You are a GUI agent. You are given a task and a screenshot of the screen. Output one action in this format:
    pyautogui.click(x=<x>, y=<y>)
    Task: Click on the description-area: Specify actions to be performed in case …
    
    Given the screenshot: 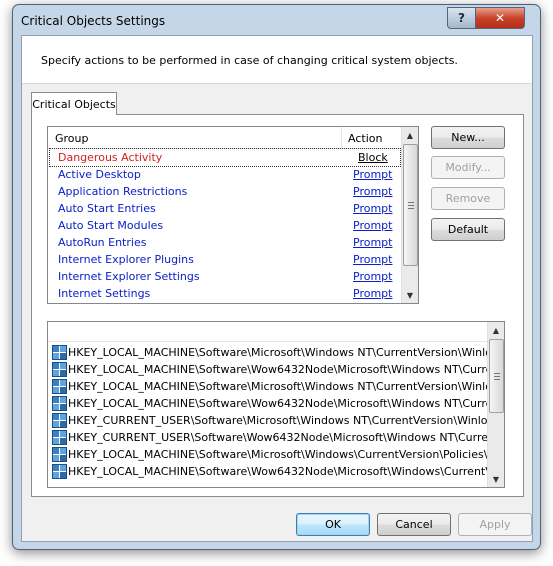 What is the action you would take?
    pyautogui.click(x=277, y=60)
    